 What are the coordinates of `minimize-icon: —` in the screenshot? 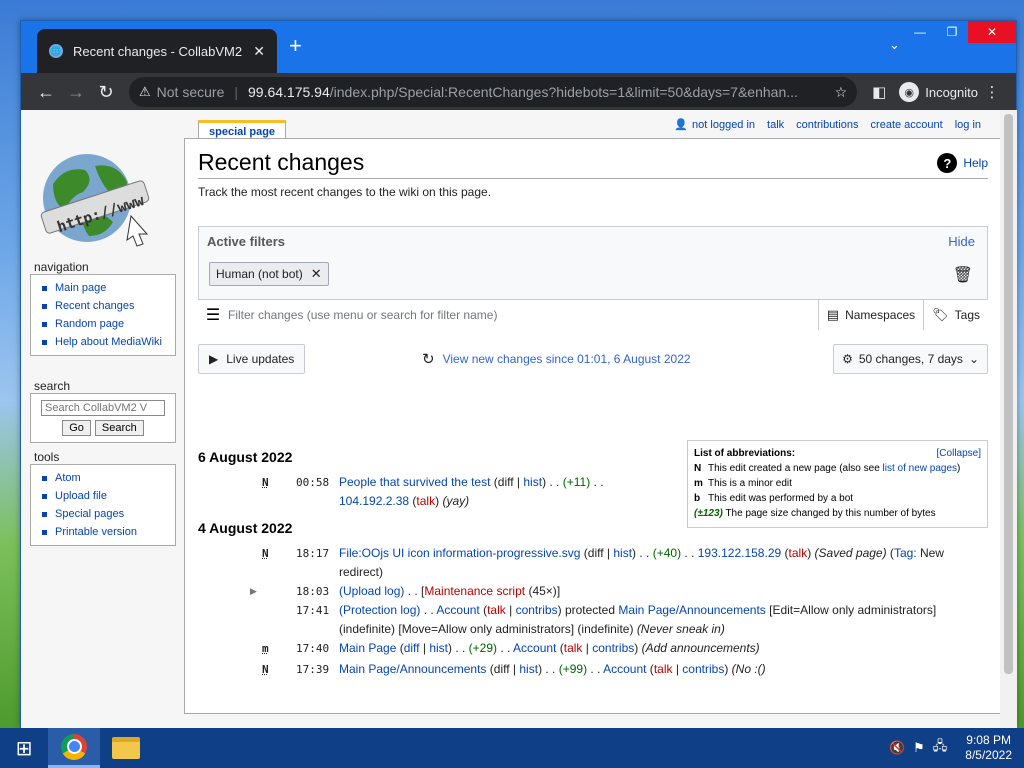 It's located at (920, 32).